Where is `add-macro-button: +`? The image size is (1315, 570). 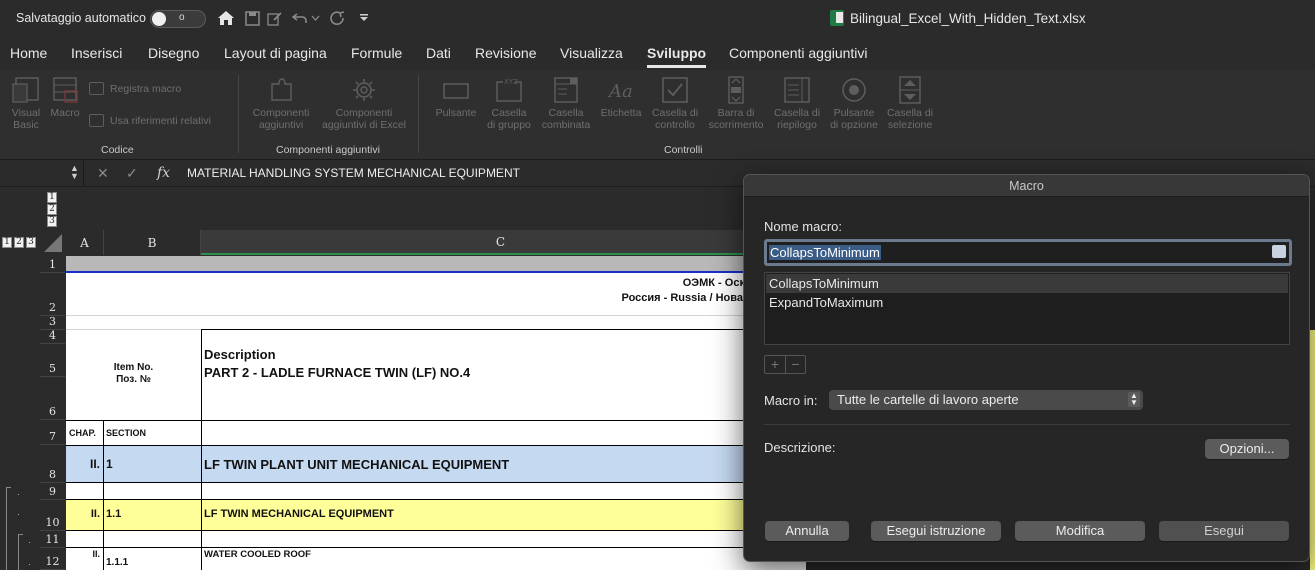 add-macro-button: + is located at coordinates (775, 364).